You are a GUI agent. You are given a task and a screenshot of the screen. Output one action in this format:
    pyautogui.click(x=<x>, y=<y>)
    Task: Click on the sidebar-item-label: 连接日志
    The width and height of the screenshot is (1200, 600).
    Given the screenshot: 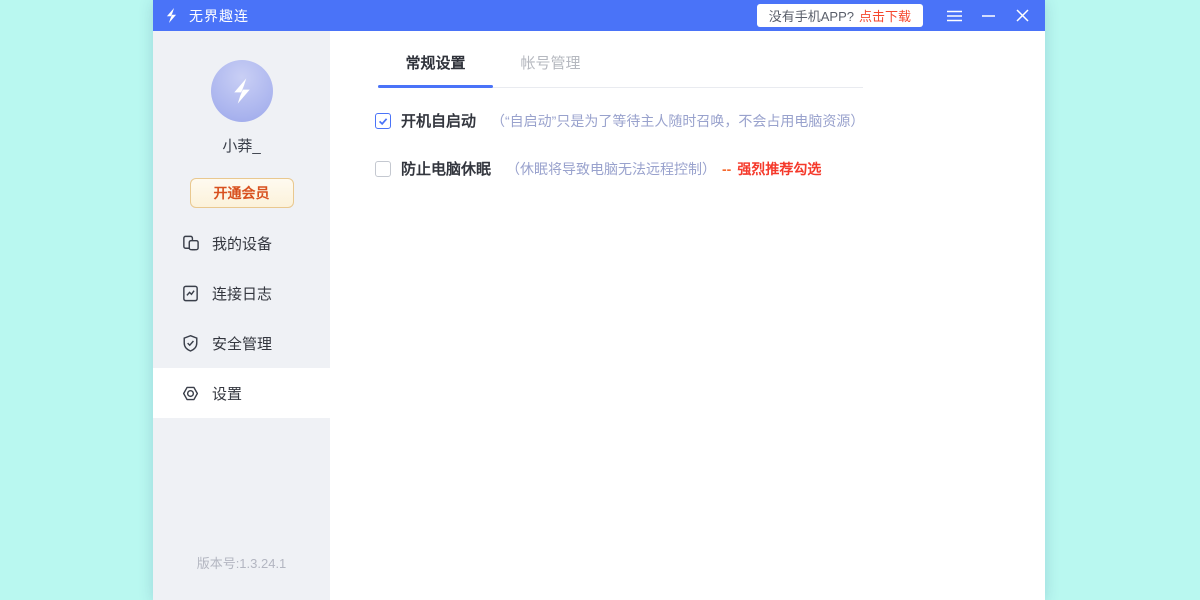 What is the action you would take?
    pyautogui.click(x=242, y=294)
    